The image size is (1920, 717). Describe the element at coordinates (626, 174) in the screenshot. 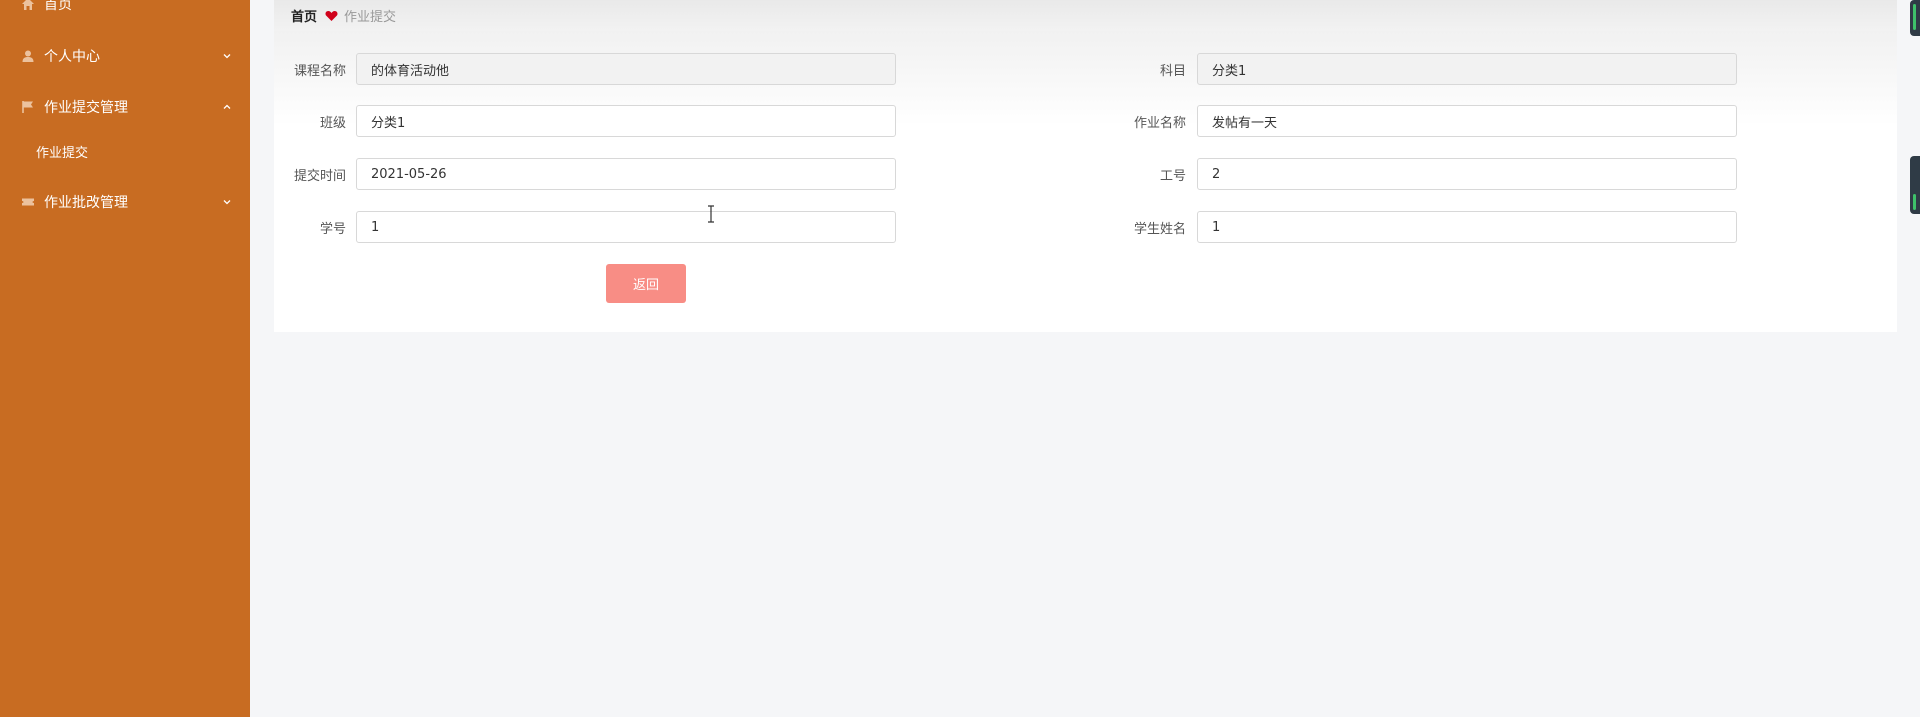

I see `submit-time-input: 2021-05-26` at that location.